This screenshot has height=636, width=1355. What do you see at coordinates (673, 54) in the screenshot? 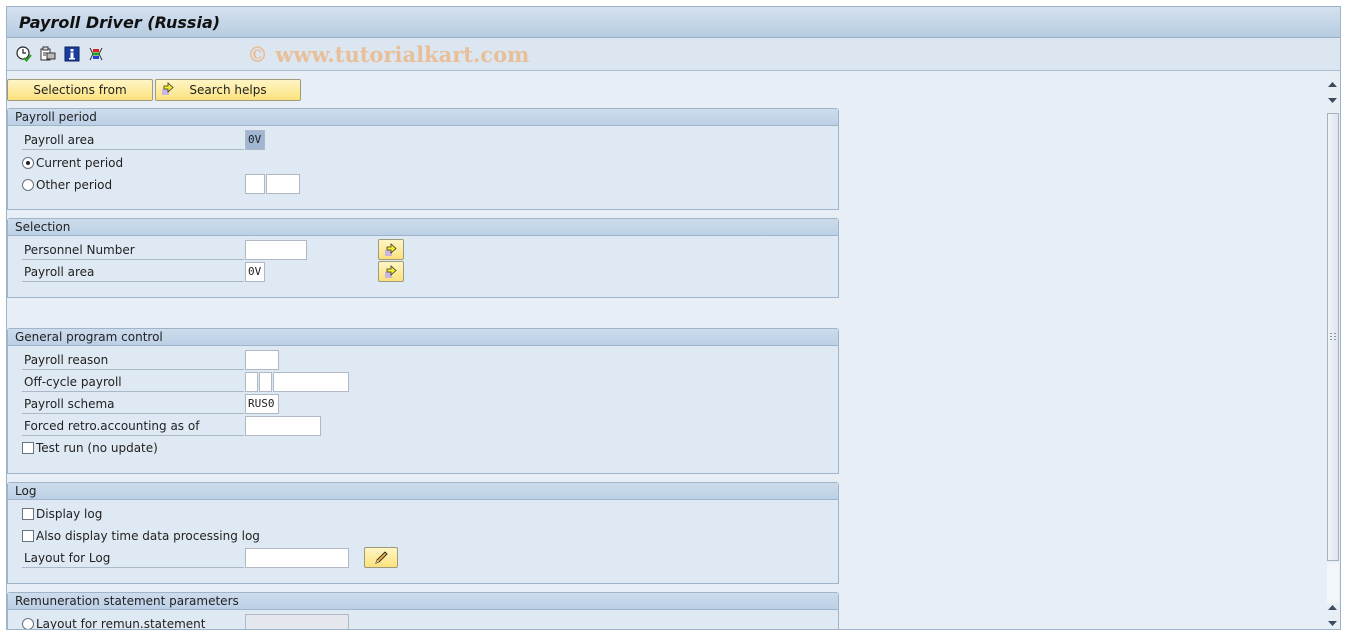
I see `application-toolbar: © www.tutorialkart.com` at bounding box center [673, 54].